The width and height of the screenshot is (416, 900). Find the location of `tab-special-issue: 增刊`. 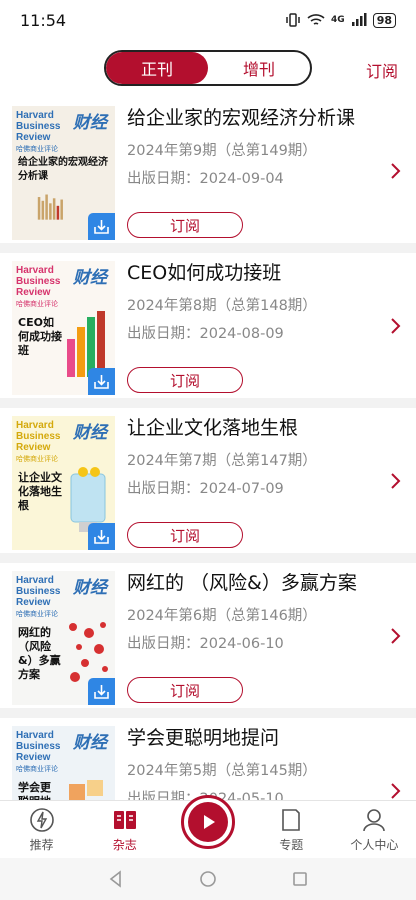

tab-special-issue: 增刊 is located at coordinates (259, 68).